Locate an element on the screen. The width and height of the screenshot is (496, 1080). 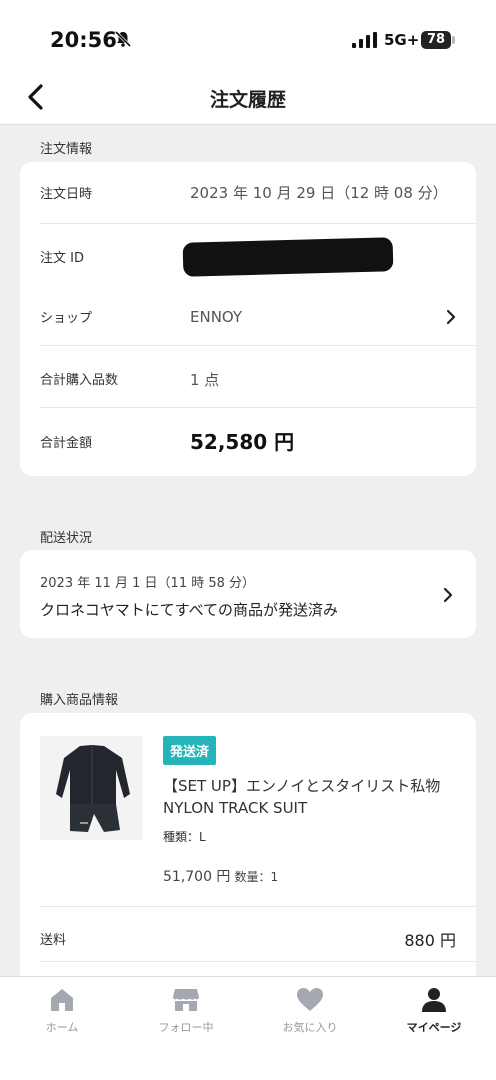
product-name: 【SET UP】エンノイとスタイリスト私物 NYLON TRACK SUIT is located at coordinates (313, 797).